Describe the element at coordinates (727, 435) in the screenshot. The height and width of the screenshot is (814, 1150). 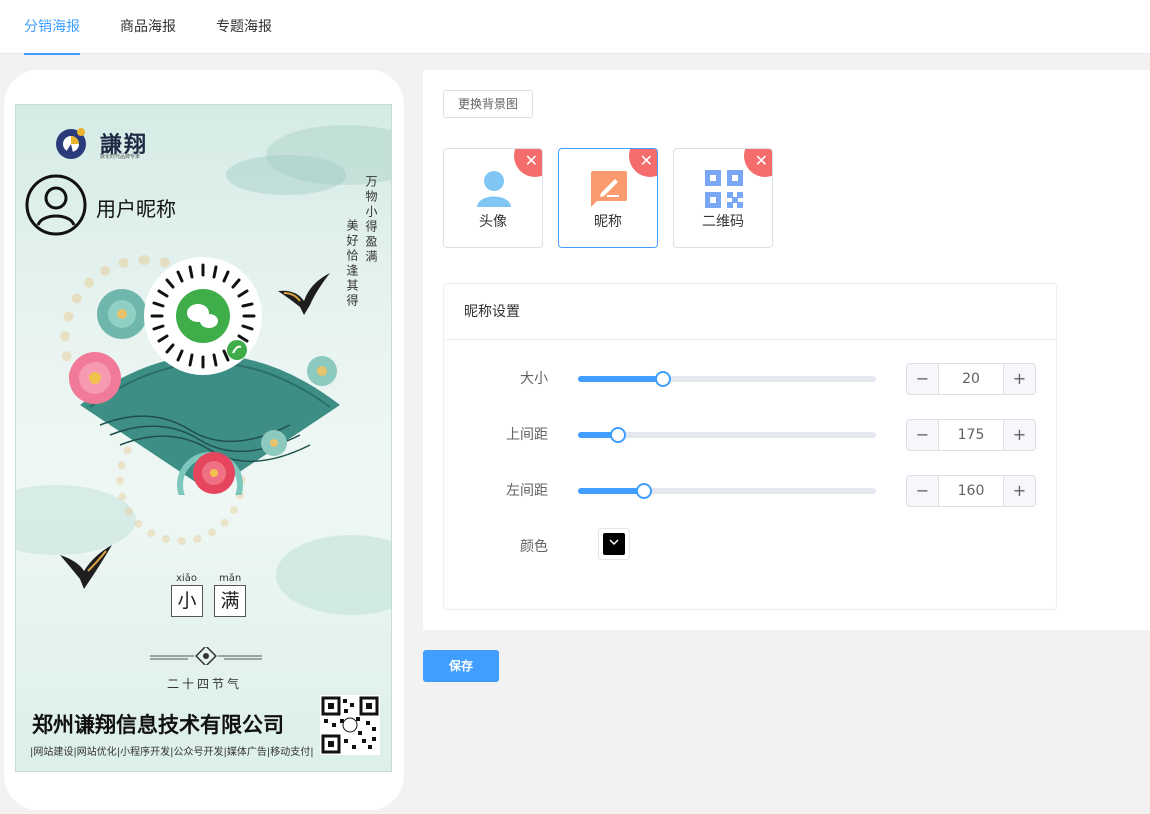
I see `top-margin-slider` at that location.